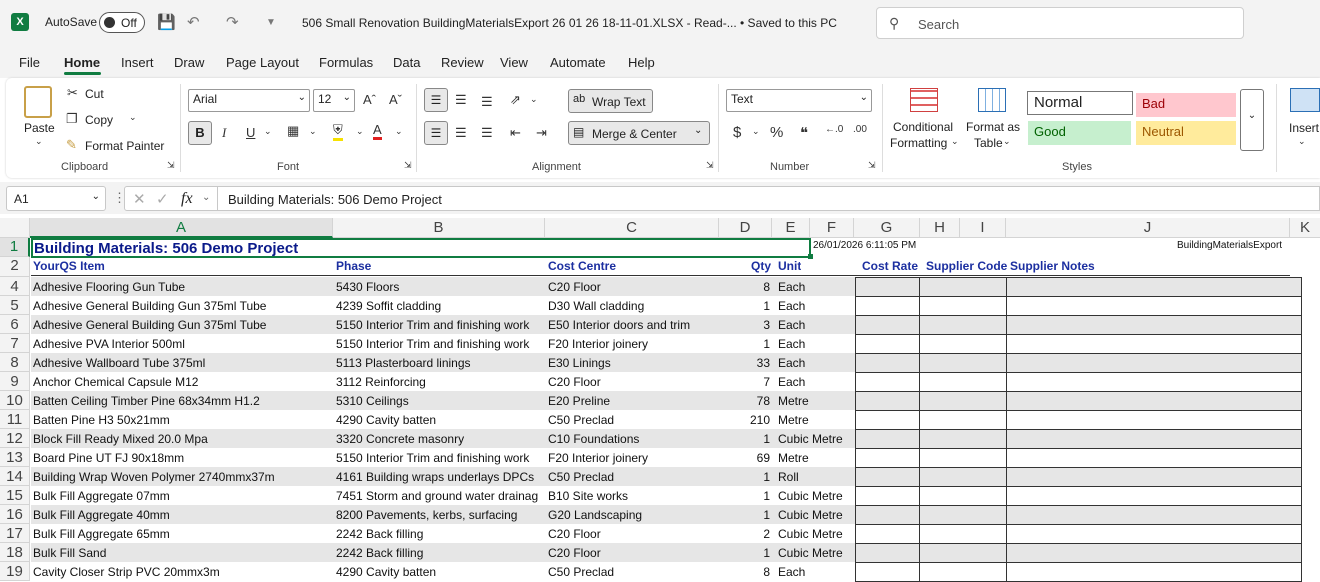  Describe the element at coordinates (639, 133) in the screenshot. I see `merge-center-button: ▤ Merge & Center ⌄` at that location.